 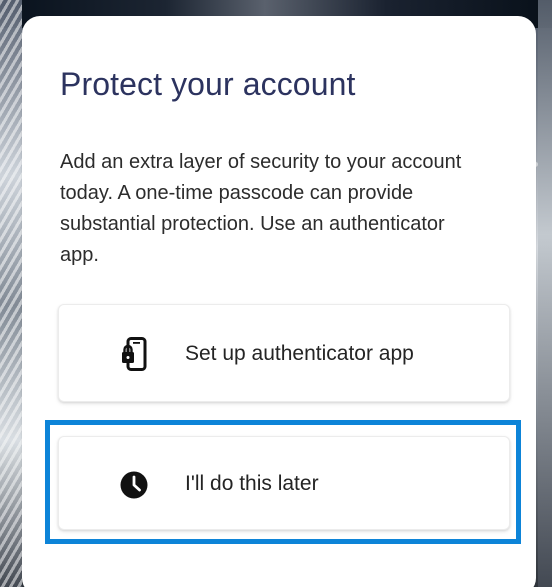 What do you see at coordinates (134, 485) in the screenshot?
I see `clock-icon` at bounding box center [134, 485].